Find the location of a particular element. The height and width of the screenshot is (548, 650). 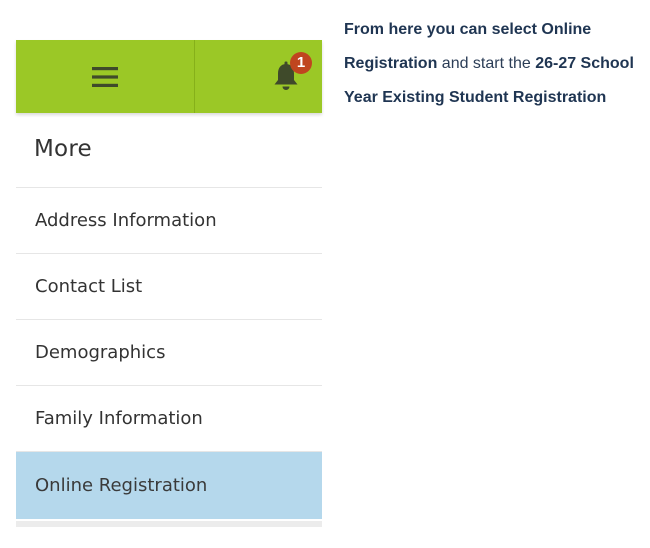

menu-button is located at coordinates (105, 76).